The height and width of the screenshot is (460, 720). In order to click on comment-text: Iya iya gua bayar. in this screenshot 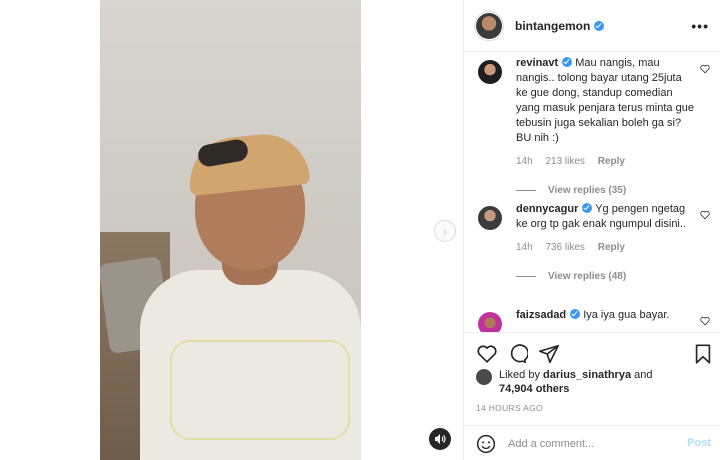, I will do `click(626, 315)`.